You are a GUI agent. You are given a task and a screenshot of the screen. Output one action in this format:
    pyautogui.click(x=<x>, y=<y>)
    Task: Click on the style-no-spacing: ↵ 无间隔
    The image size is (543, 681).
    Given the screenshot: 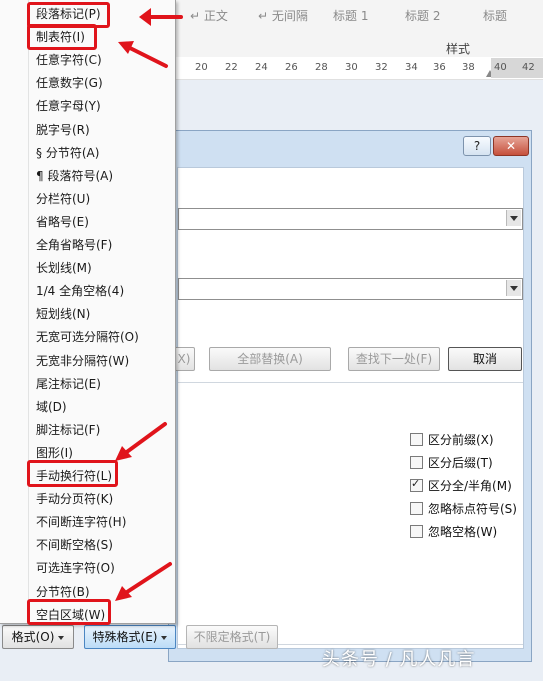 What is the action you would take?
    pyautogui.click(x=283, y=15)
    